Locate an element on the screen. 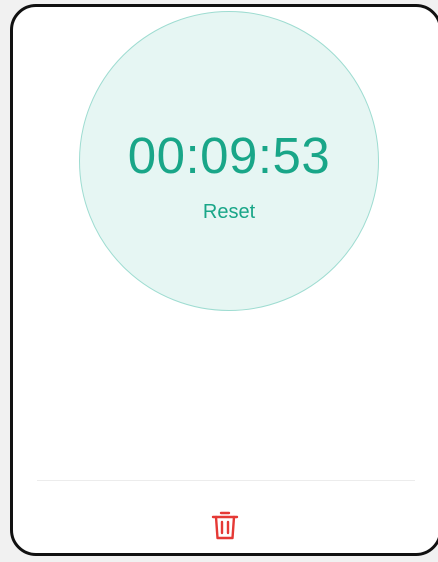 This screenshot has height=562, width=438. delete-button is located at coordinates (225, 525).